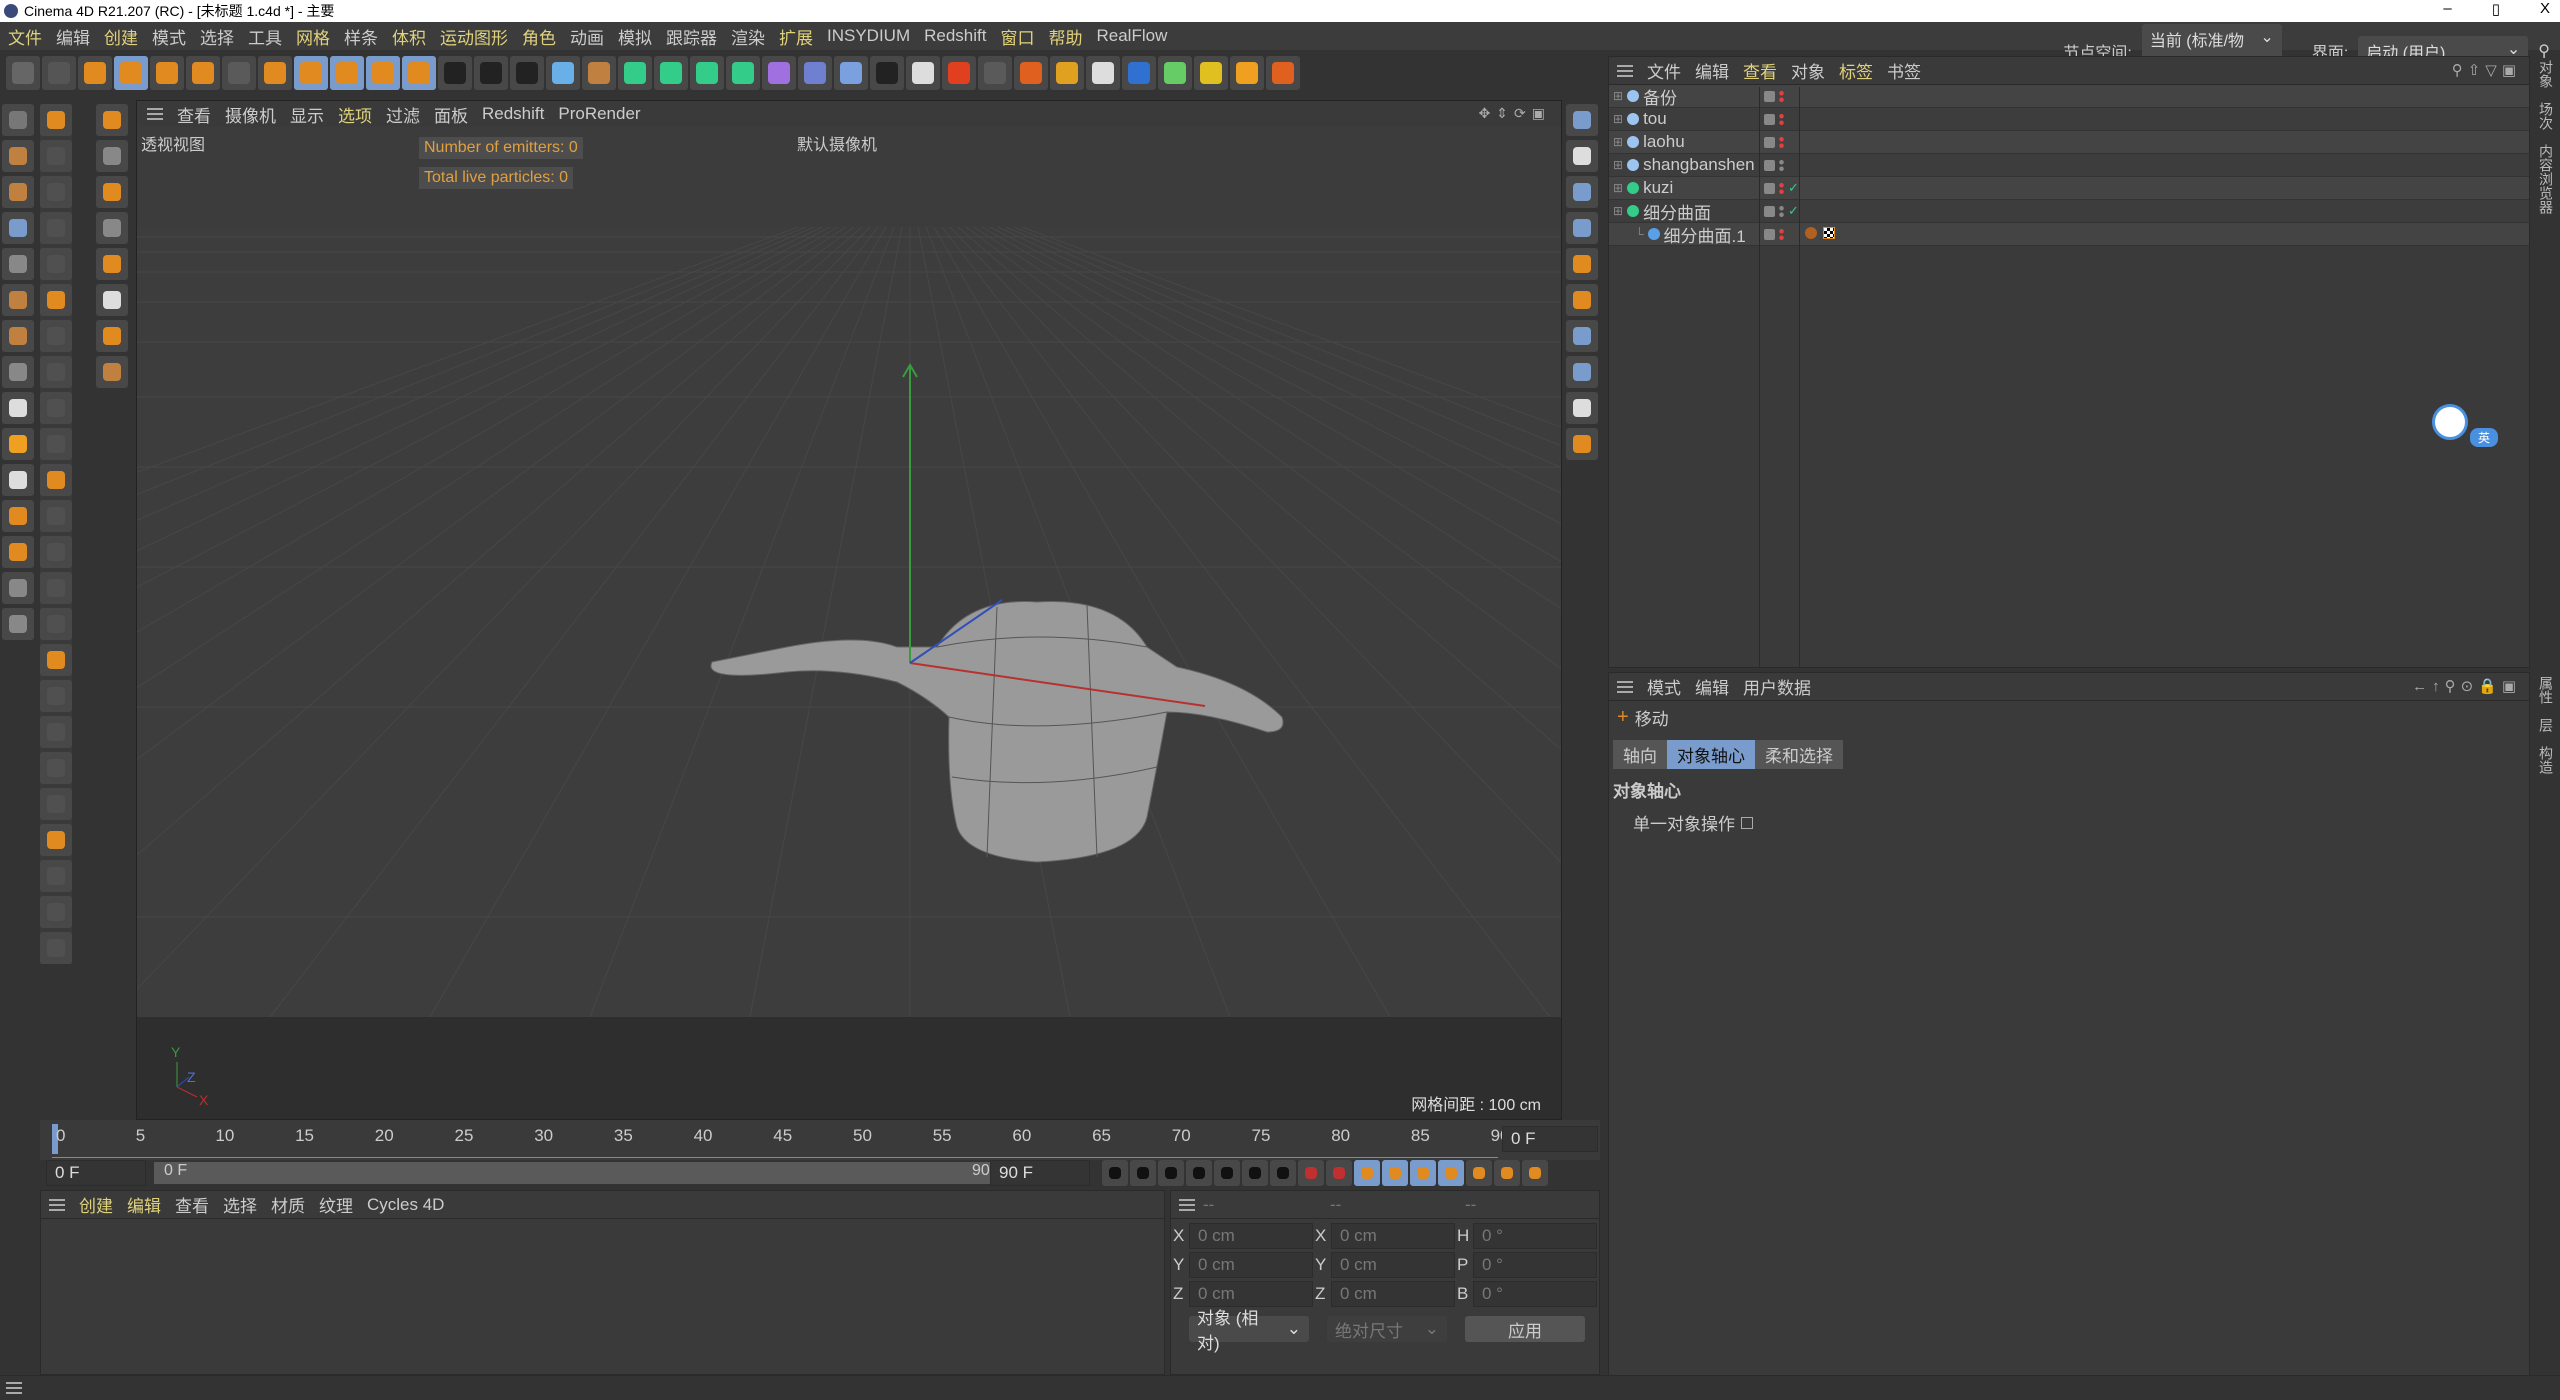 This screenshot has height=1400, width=2560. What do you see at coordinates (1451, 1173) in the screenshot?
I see `key-rotation-button` at bounding box center [1451, 1173].